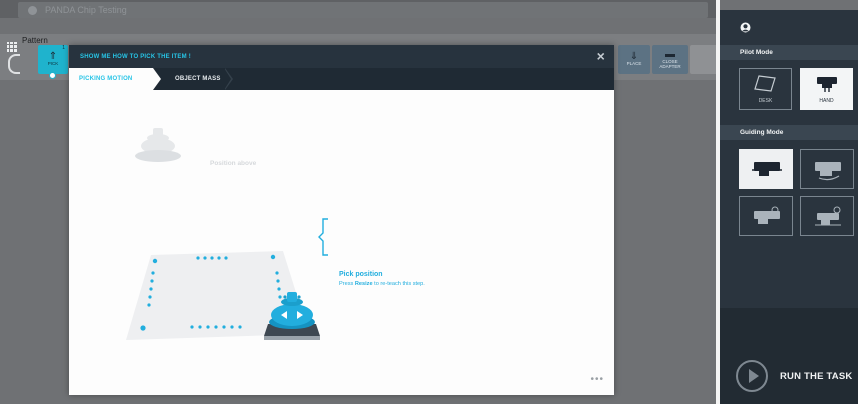  What do you see at coordinates (63, 48) in the screenshot?
I see `pick-step-badge: 1` at bounding box center [63, 48].